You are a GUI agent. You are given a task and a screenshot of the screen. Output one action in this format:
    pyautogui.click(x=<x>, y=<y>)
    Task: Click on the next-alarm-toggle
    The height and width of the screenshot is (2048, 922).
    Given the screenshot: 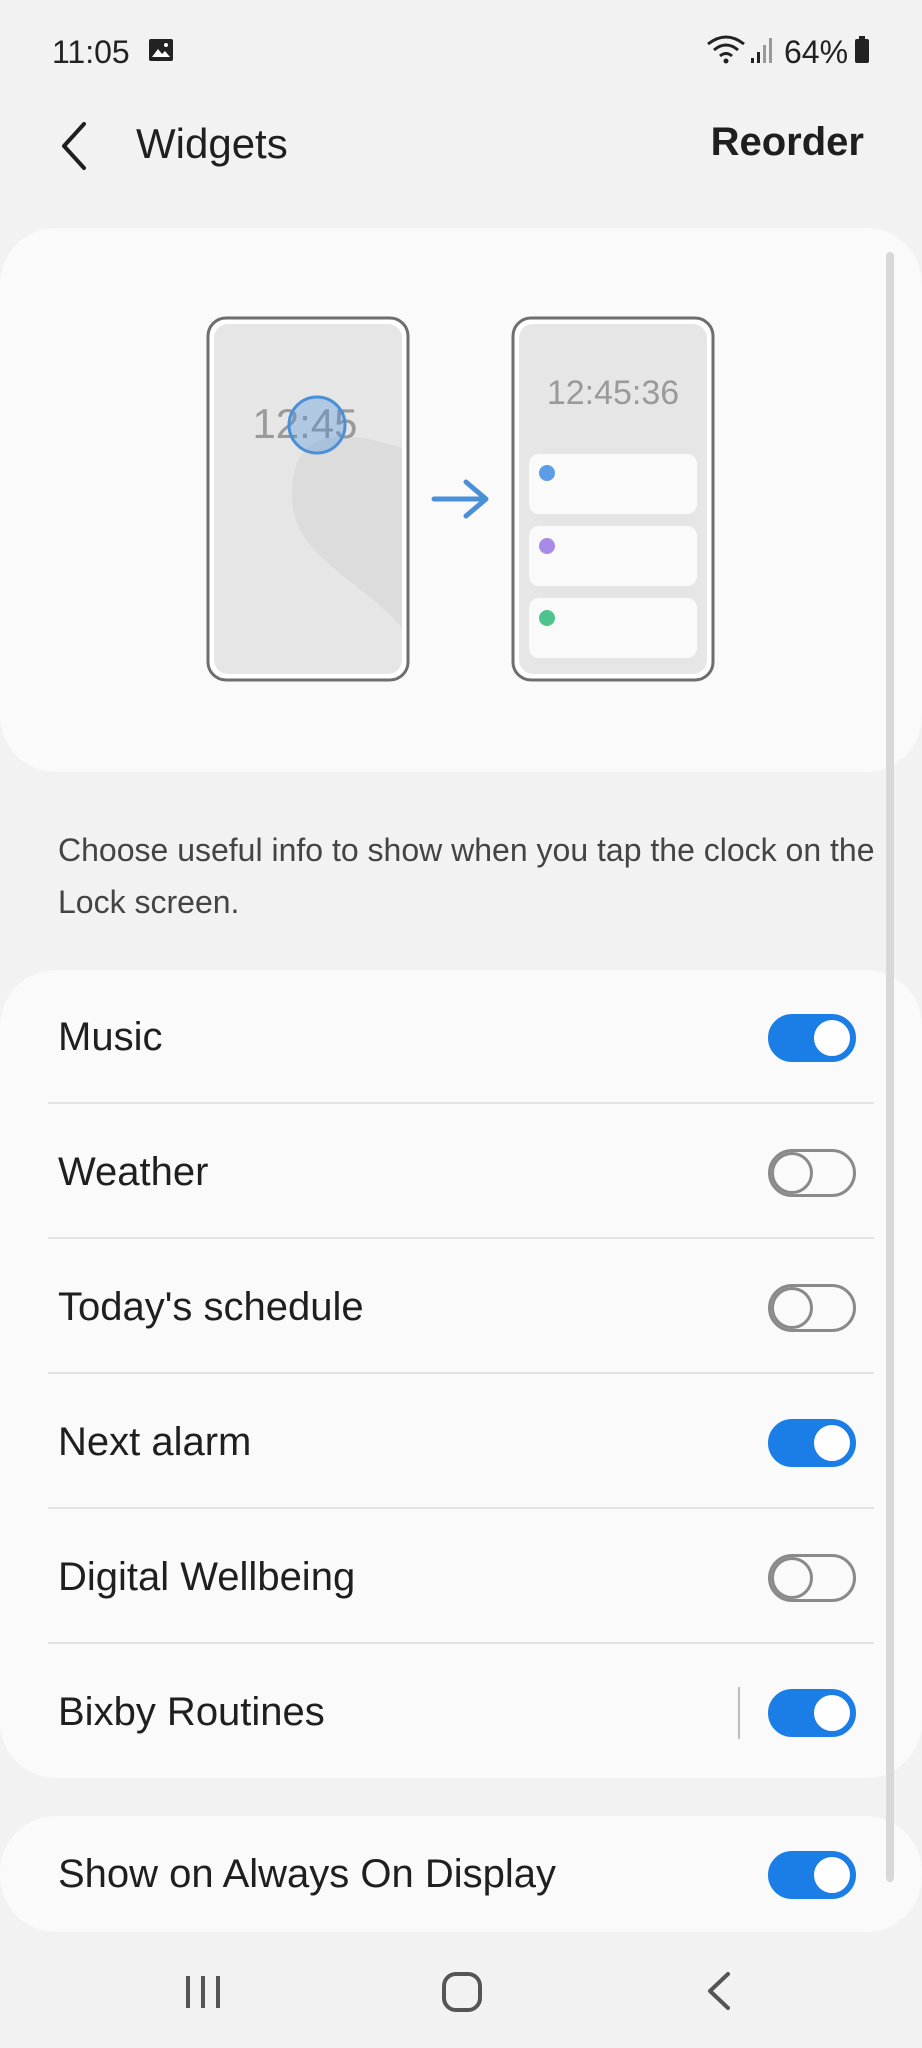 What is the action you would take?
    pyautogui.click(x=812, y=1443)
    